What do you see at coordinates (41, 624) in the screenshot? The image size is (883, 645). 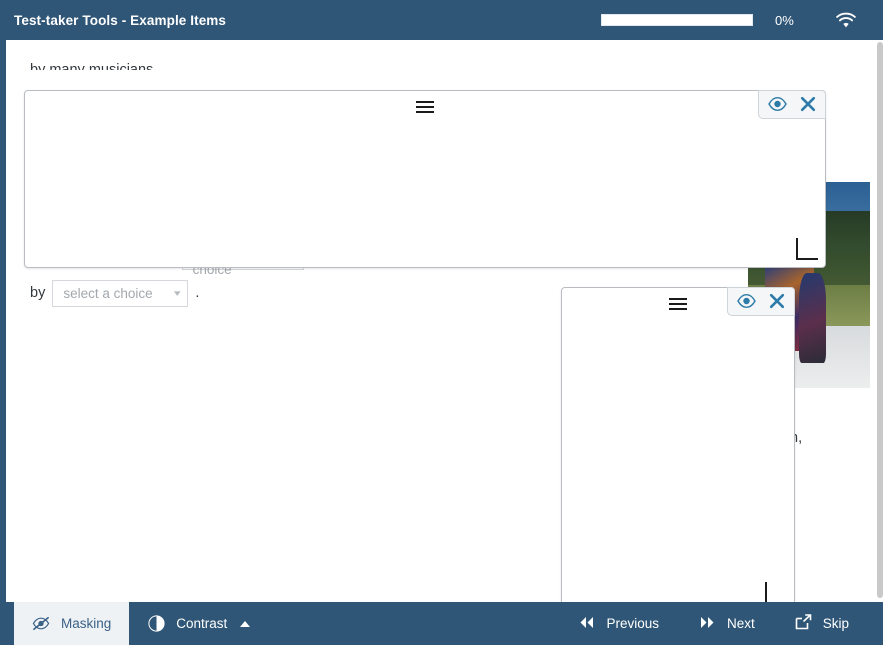 I see `eye-slash-icon` at bounding box center [41, 624].